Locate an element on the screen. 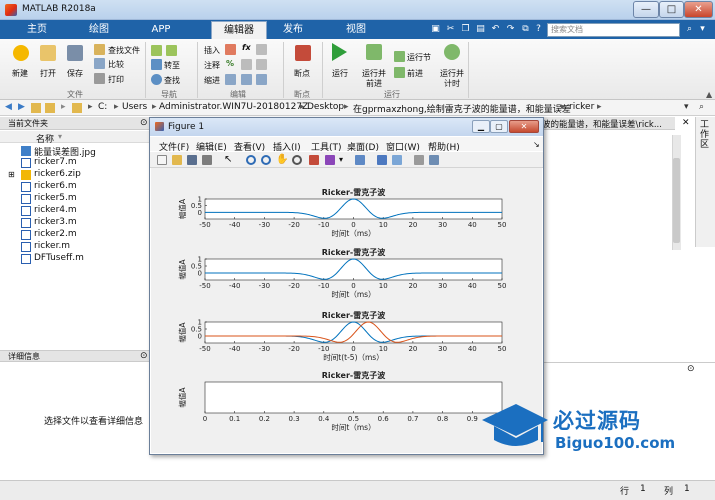 The image size is (715, 500). cut-icon: ✂ is located at coordinates (450, 29).